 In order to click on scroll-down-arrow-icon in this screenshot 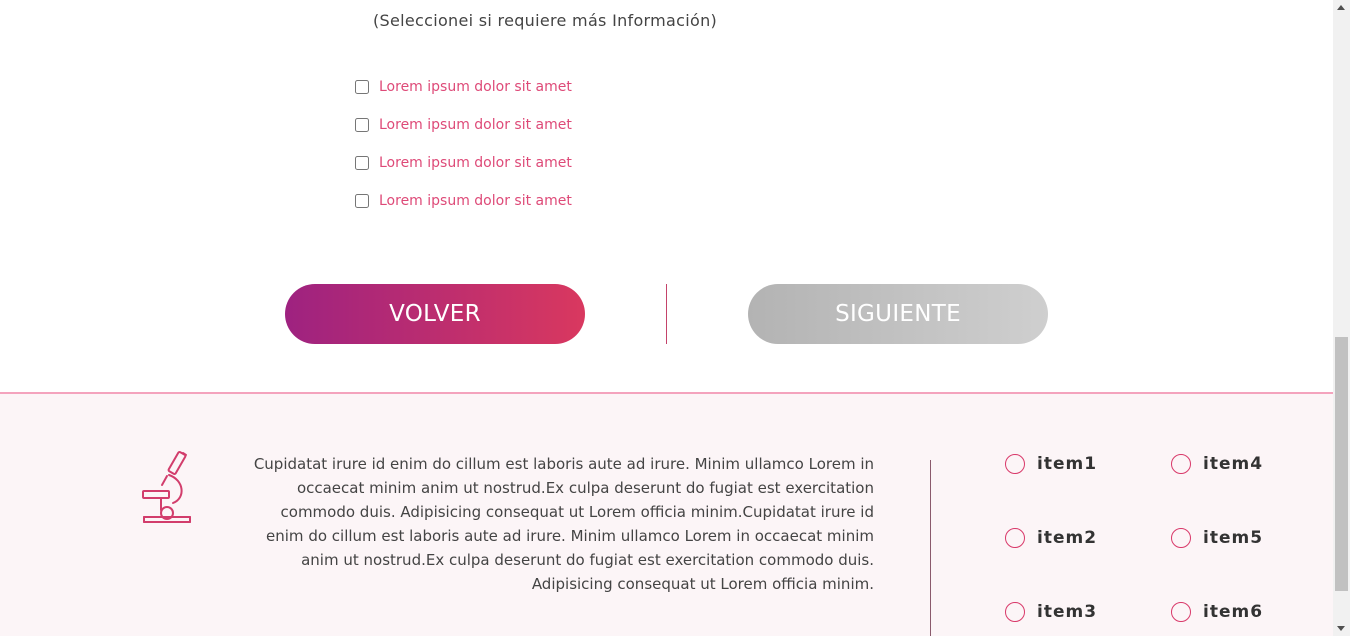, I will do `click(1341, 628)`.